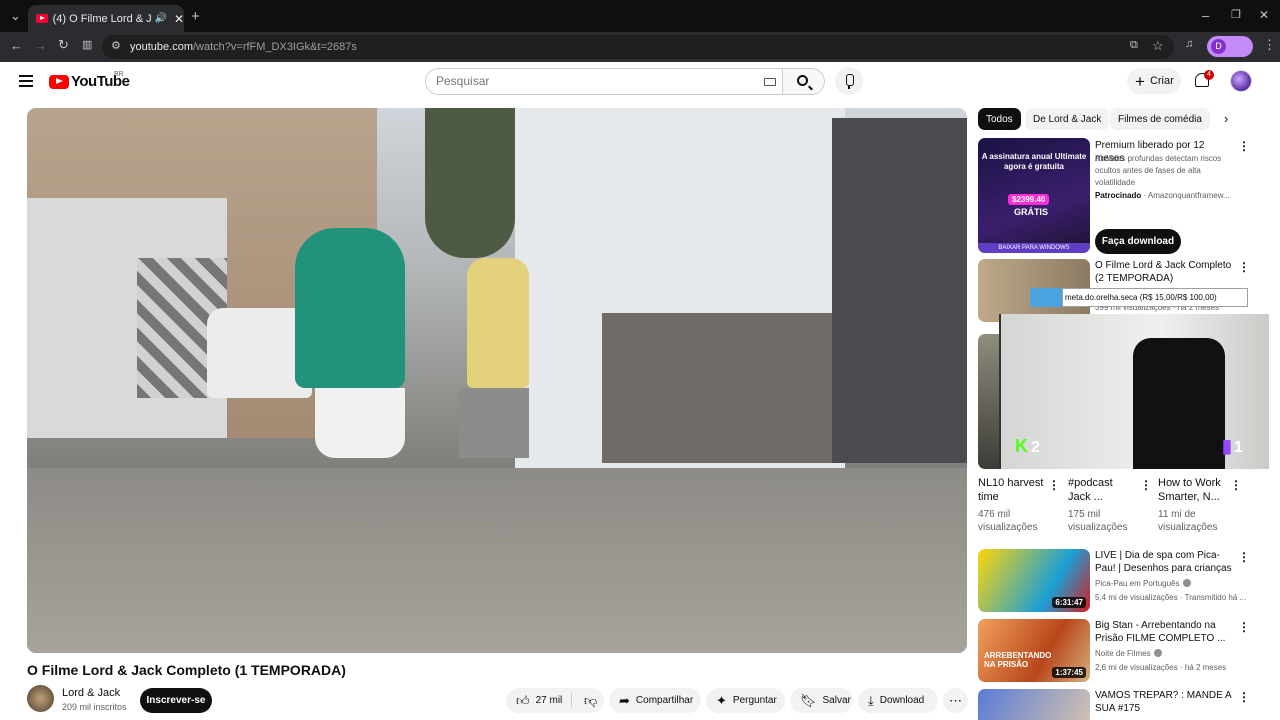 This screenshot has width=1280, height=720. I want to click on video-frame-person-green, so click(350, 308).